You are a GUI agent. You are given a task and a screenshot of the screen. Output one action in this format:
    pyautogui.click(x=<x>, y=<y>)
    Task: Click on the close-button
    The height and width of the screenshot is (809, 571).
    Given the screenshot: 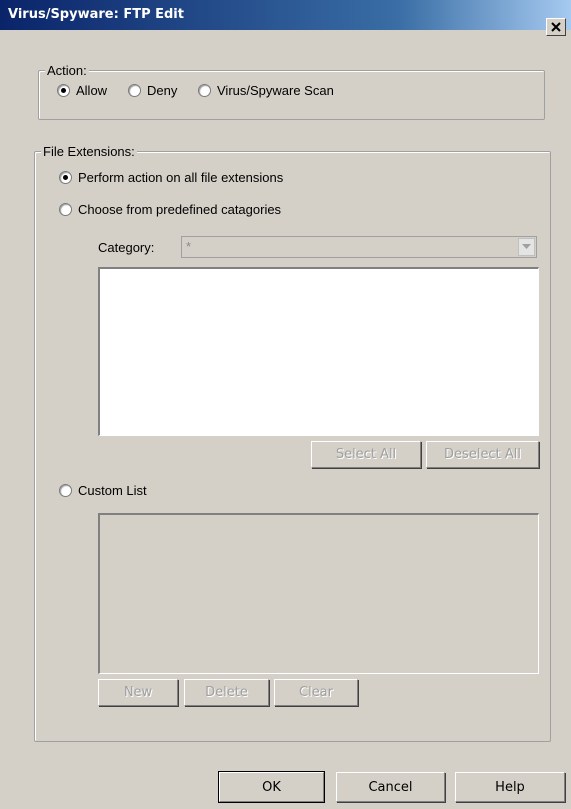 What is the action you would take?
    pyautogui.click(x=556, y=27)
    